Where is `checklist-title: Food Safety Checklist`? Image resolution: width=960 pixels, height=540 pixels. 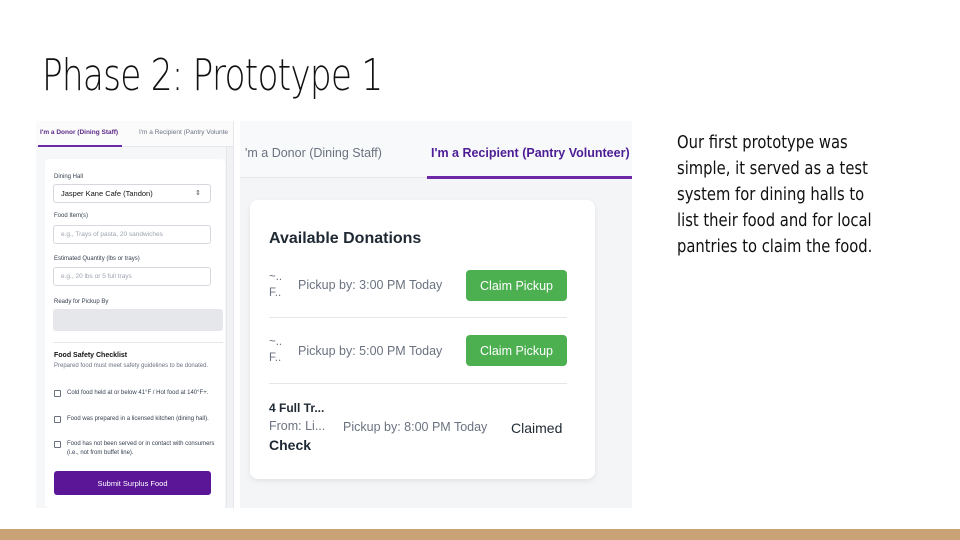
checklist-title: Food Safety Checklist is located at coordinates (91, 355).